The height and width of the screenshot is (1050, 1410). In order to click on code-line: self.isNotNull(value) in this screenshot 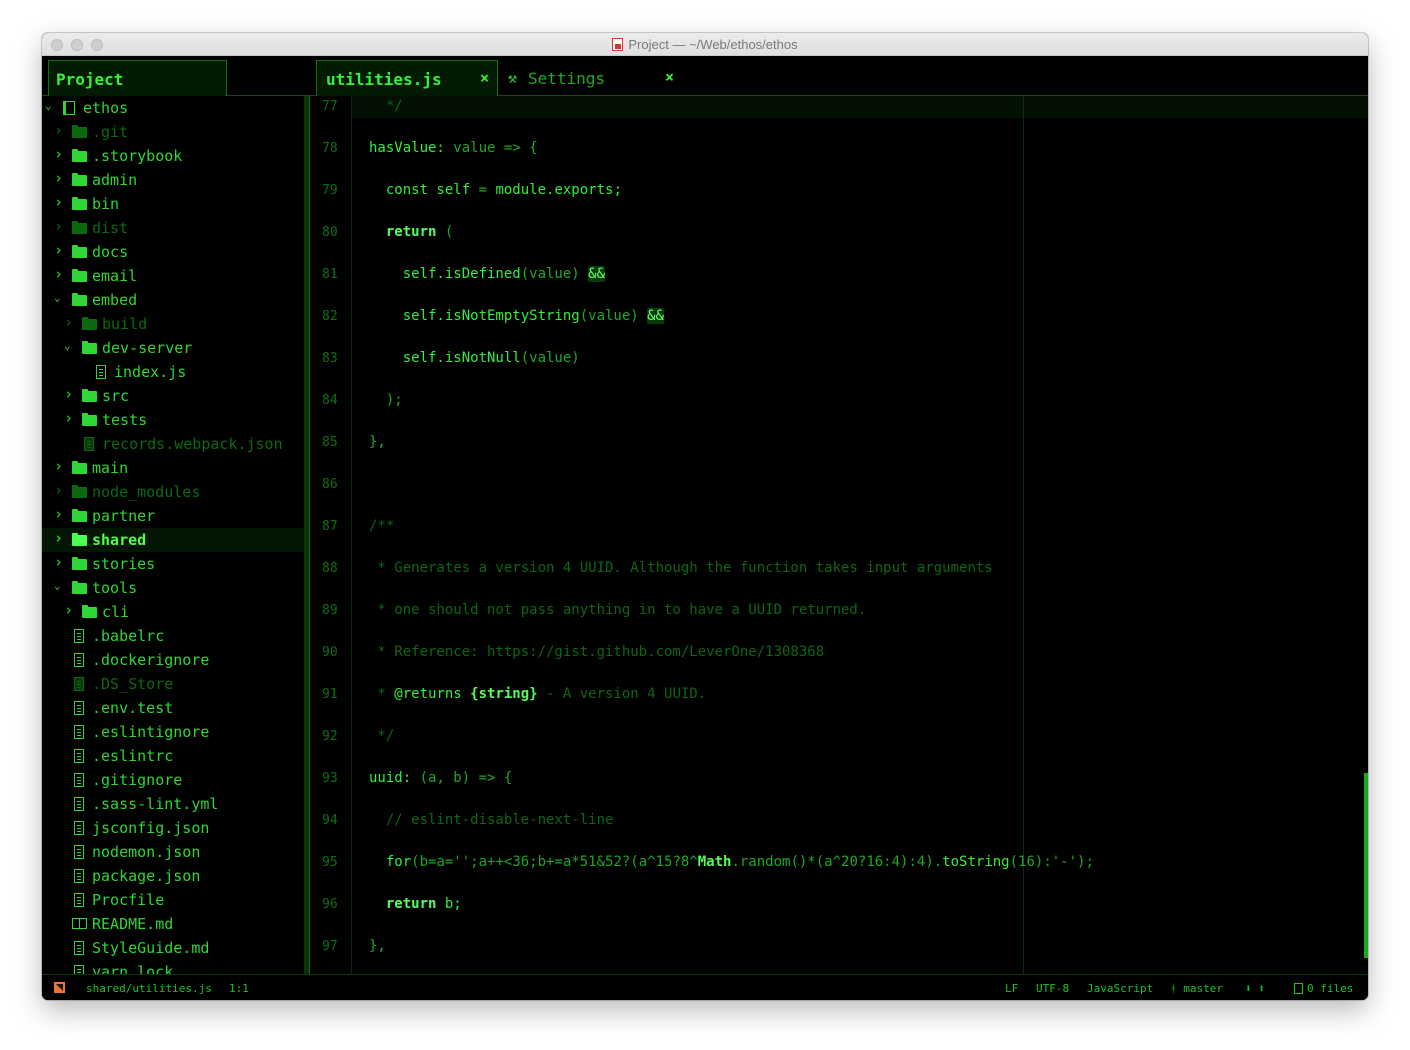, I will do `click(474, 358)`.